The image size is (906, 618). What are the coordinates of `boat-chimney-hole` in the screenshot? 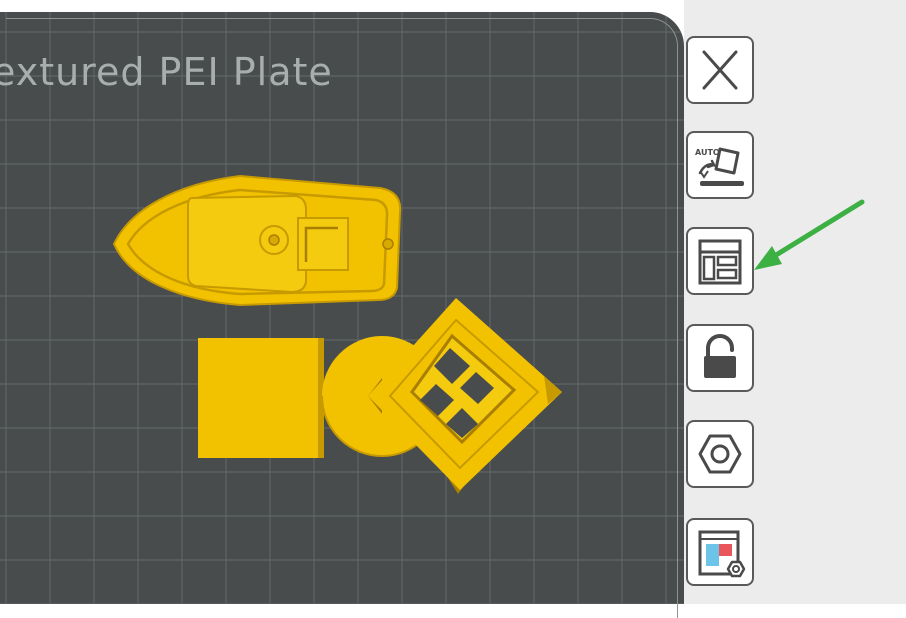 It's located at (274, 240).